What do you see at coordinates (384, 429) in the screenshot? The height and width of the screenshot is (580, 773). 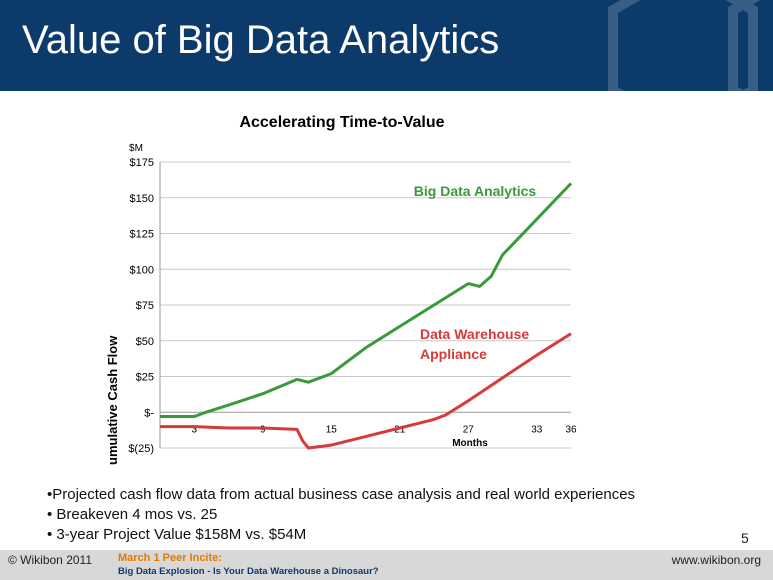 I see `x-axis-ticks: 3 9 15 21 27 33 36` at bounding box center [384, 429].